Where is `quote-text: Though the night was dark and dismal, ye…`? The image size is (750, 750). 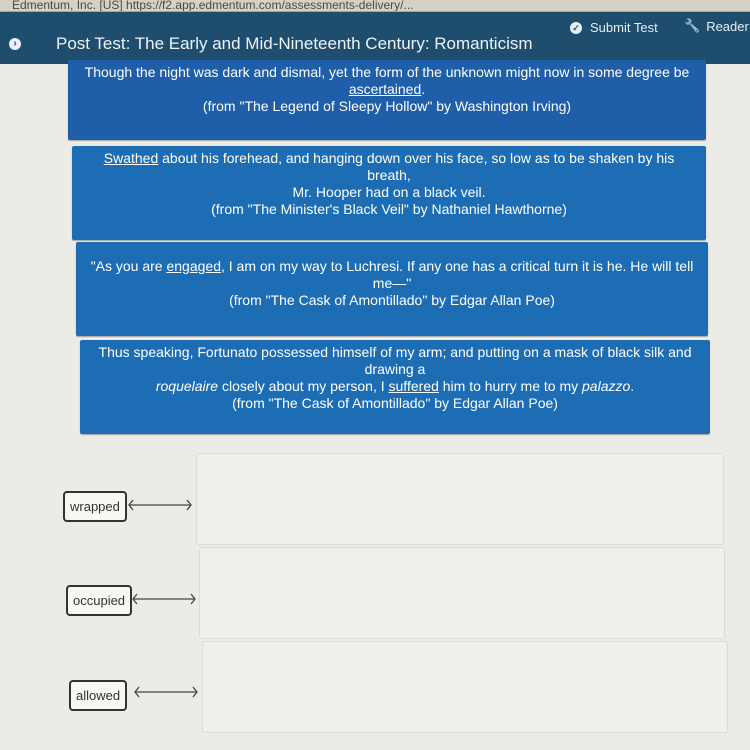 quote-text: Though the night was dark and dismal, ye… is located at coordinates (387, 72).